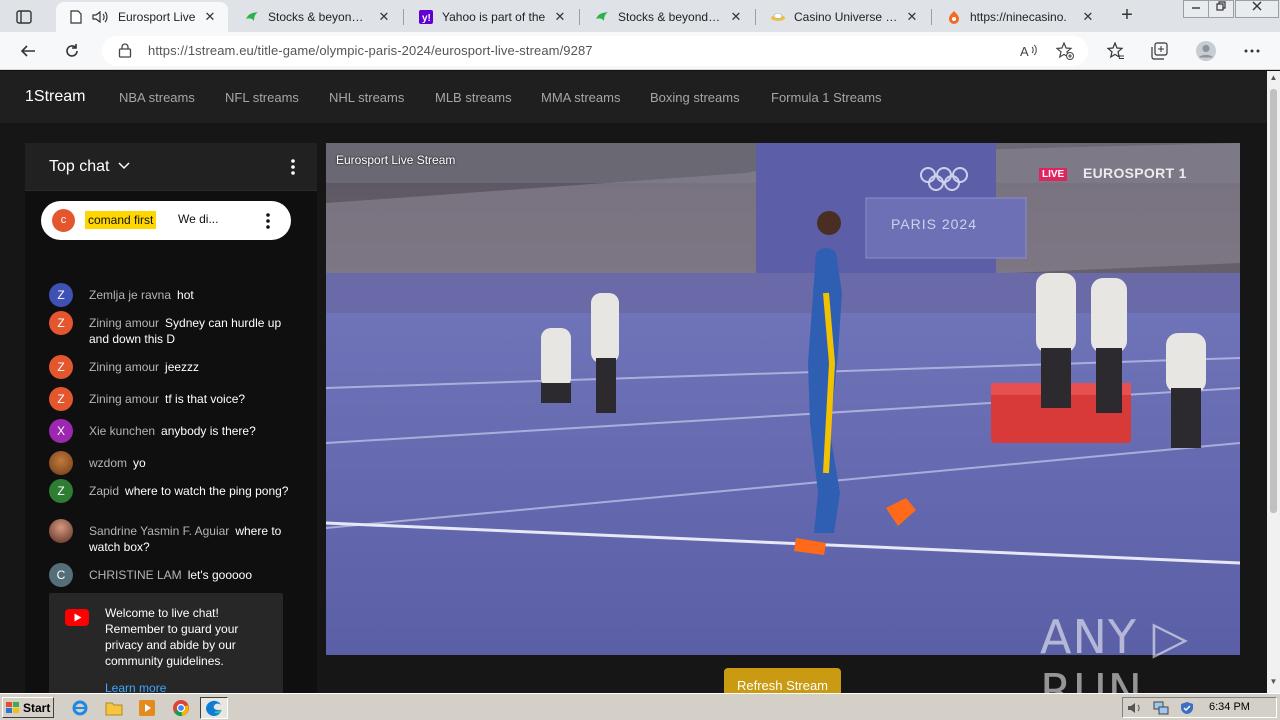 This screenshot has height=720, width=1280. I want to click on stream-title: Eurosport Live Stream, so click(396, 160).